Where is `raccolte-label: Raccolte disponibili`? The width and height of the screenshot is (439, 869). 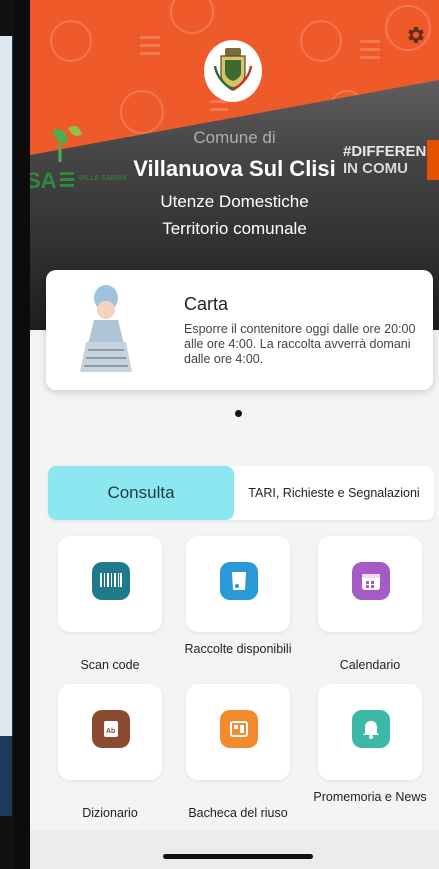 raccolte-label: Raccolte disponibili is located at coordinates (238, 649).